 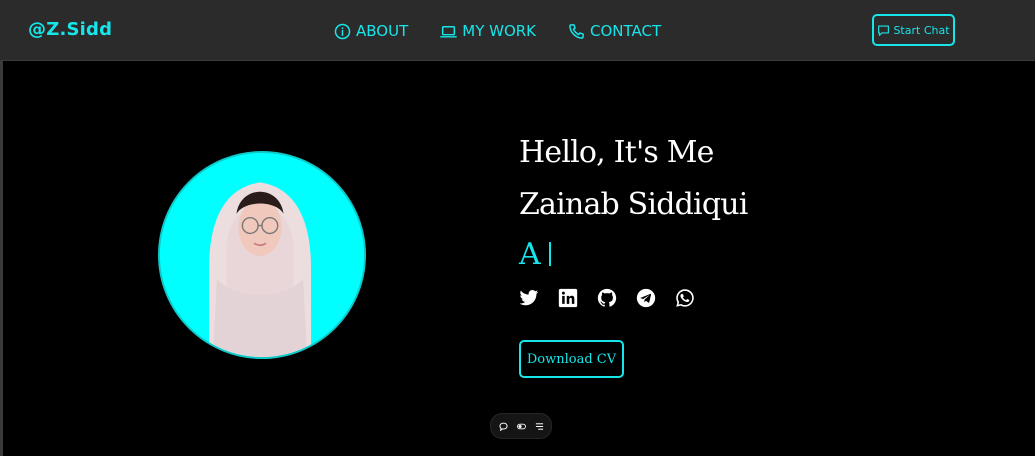 I want to click on menu-icon, so click(x=539, y=426).